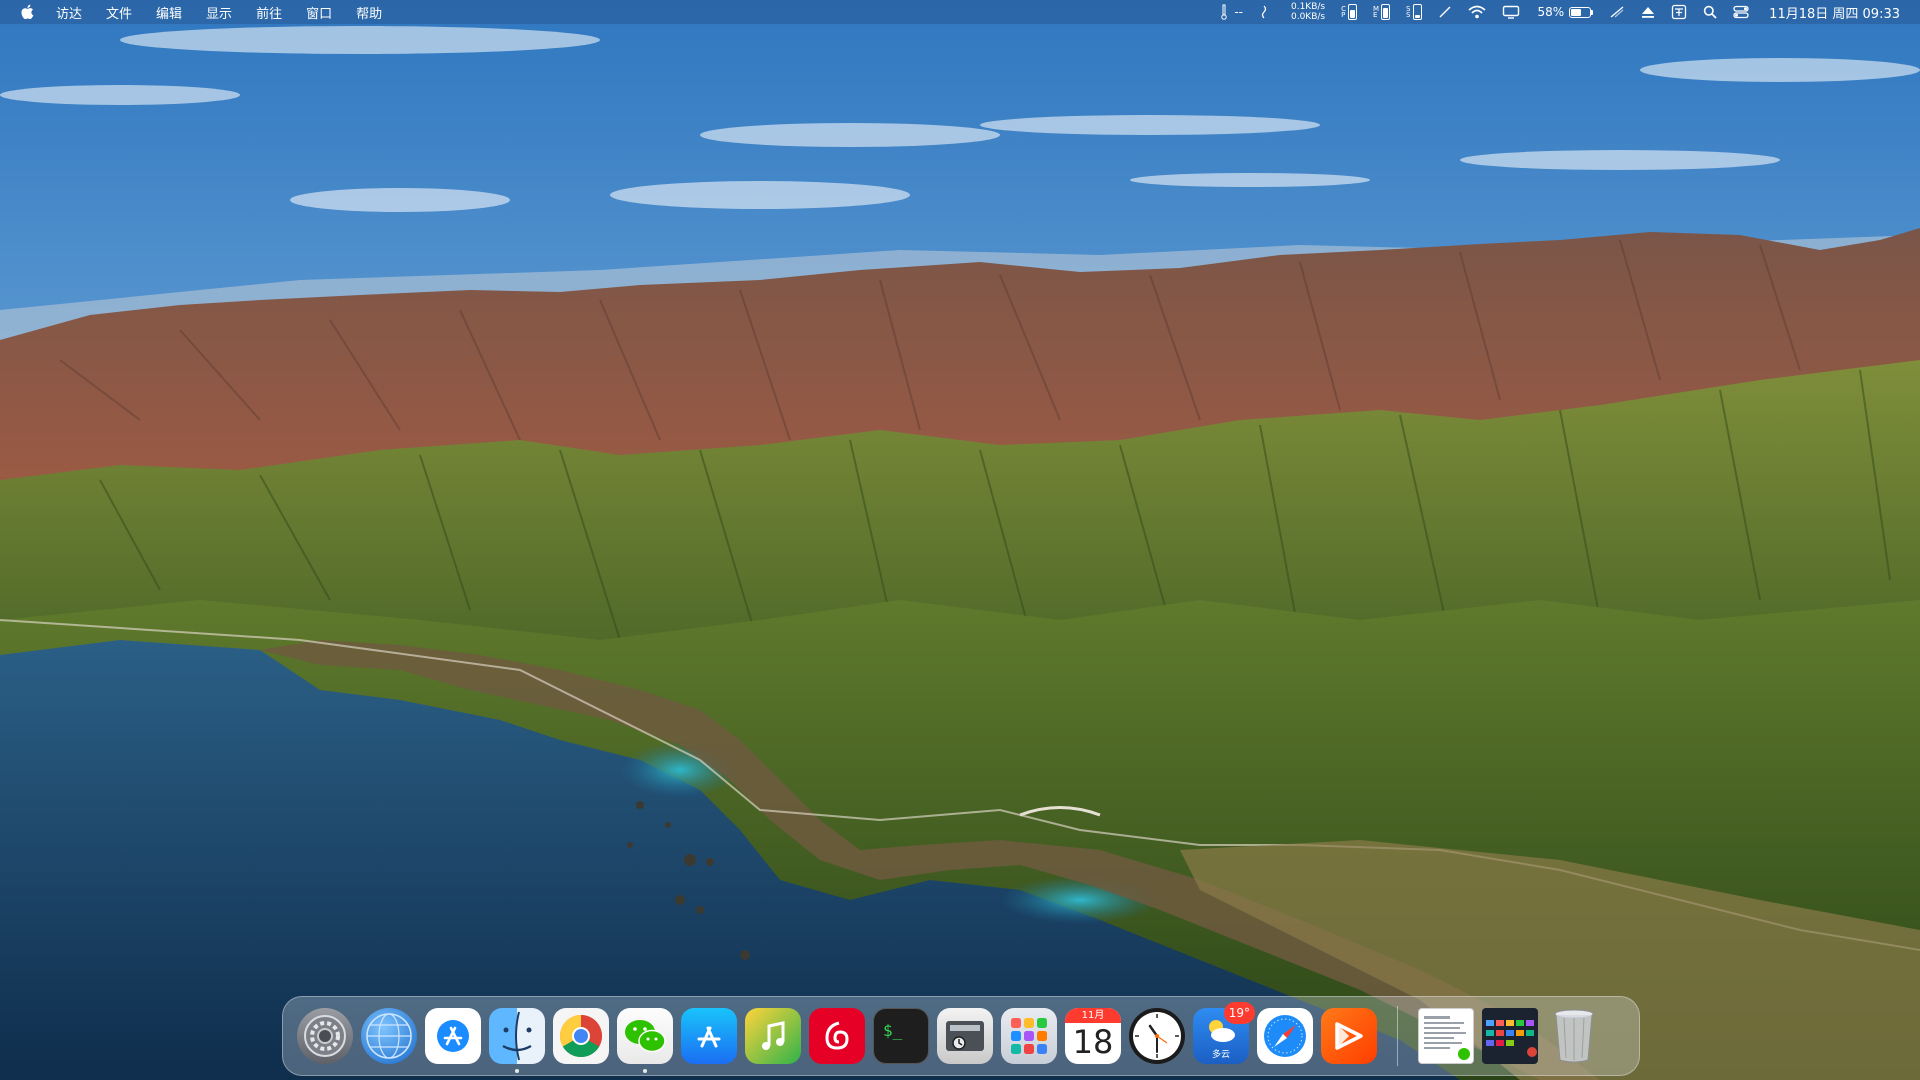  I want to click on input-method-status, so click(1679, 12).